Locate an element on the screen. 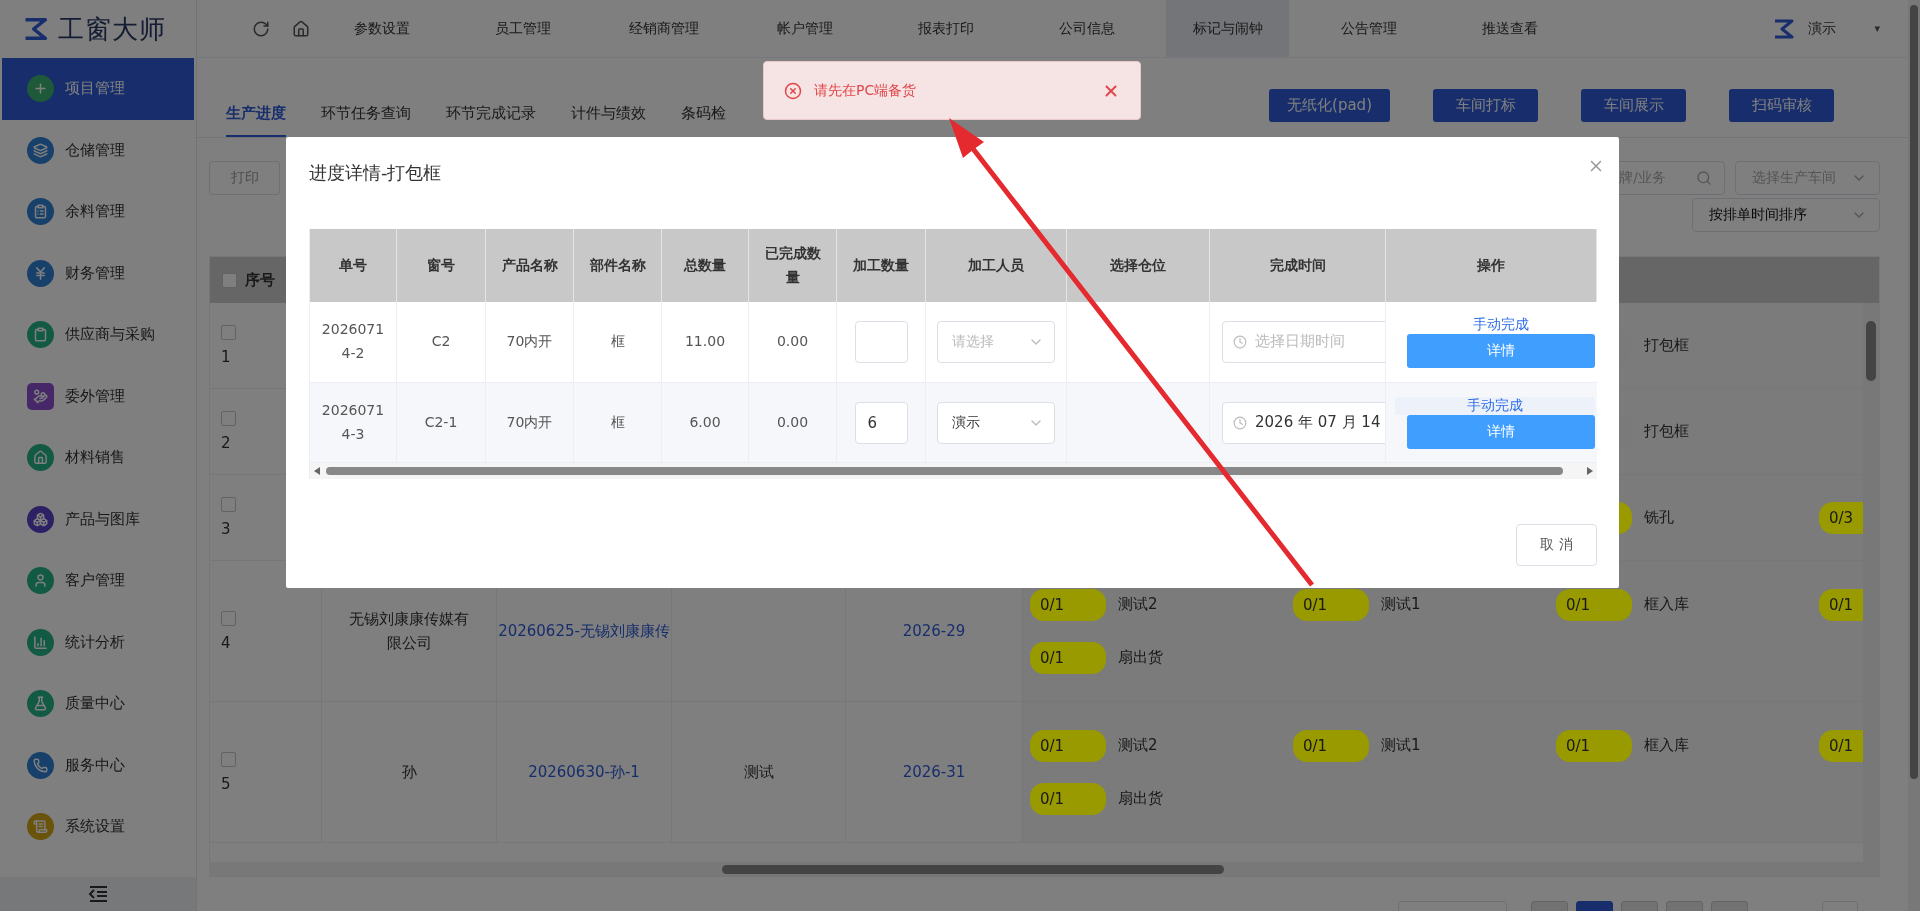  sidebar-item: 供应商与采购 is located at coordinates (98, 335).